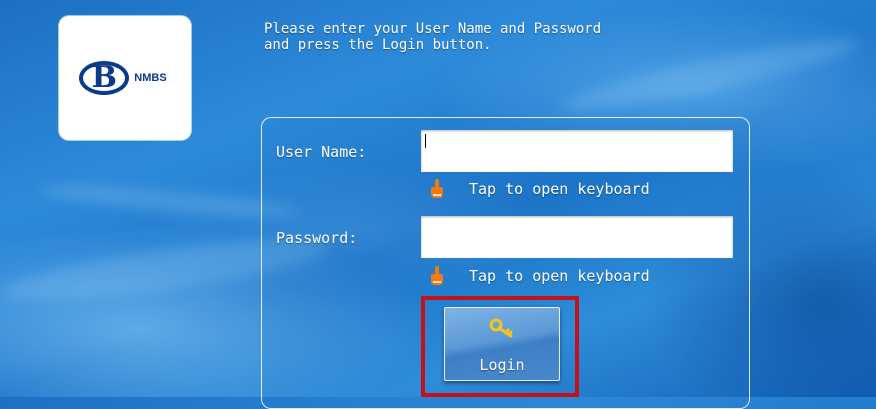 This screenshot has width=876, height=409. I want to click on nmbs-logo: B NMBS, so click(125, 78).